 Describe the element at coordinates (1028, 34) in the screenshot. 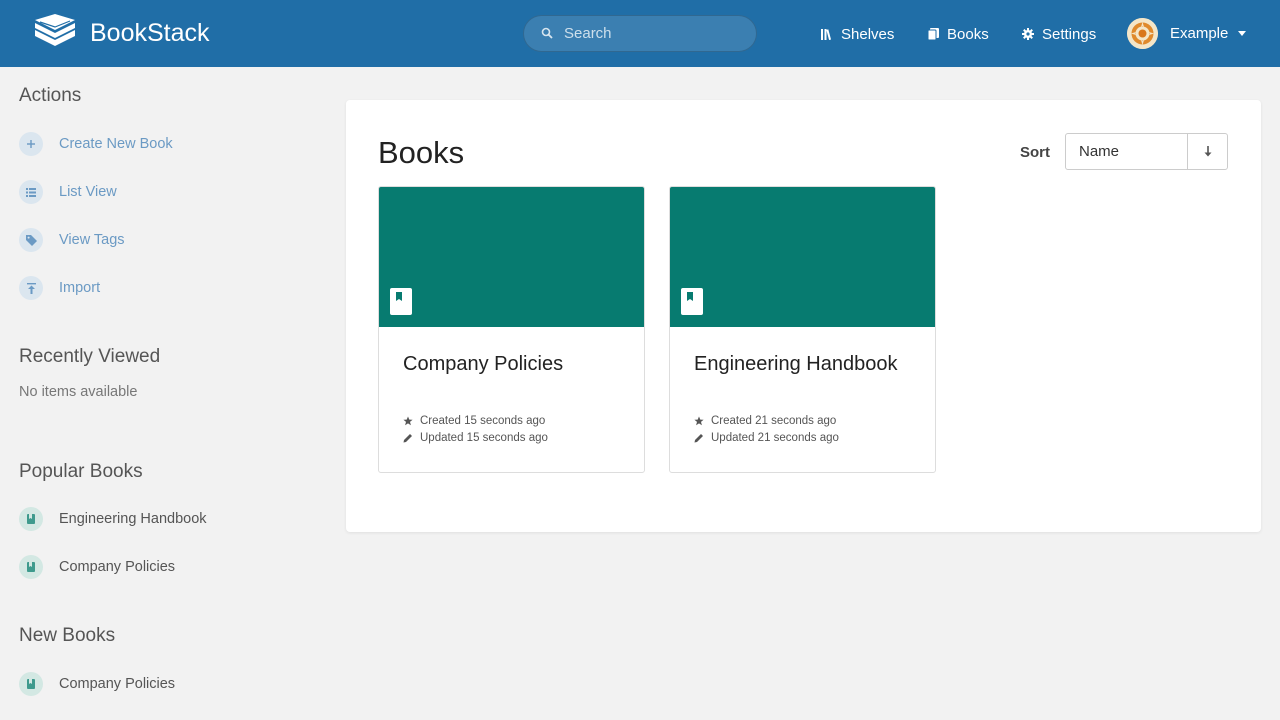

I see `gear-icon` at that location.